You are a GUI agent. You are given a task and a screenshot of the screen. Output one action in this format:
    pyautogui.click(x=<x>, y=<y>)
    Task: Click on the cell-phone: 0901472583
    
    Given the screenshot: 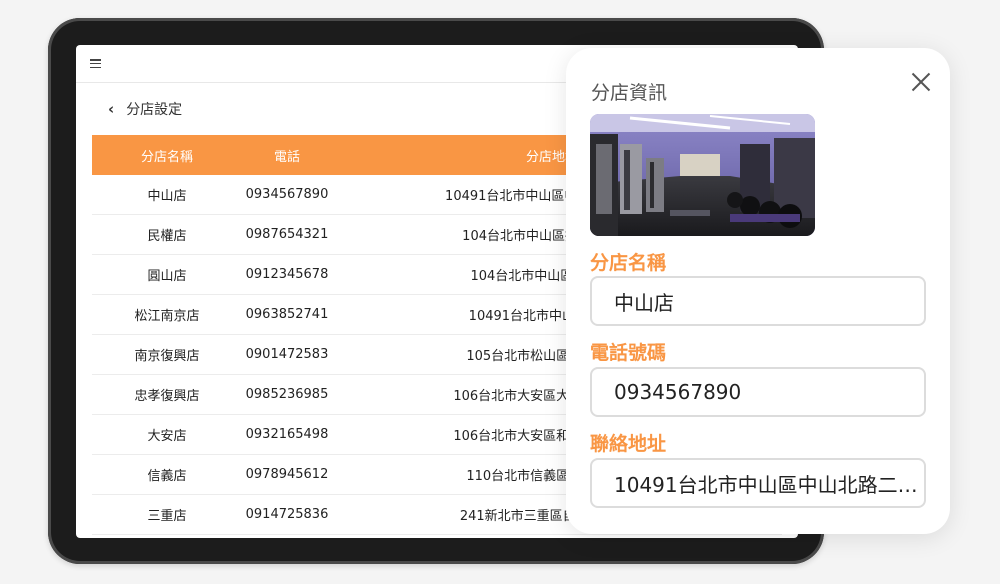 What is the action you would take?
    pyautogui.click(x=287, y=354)
    